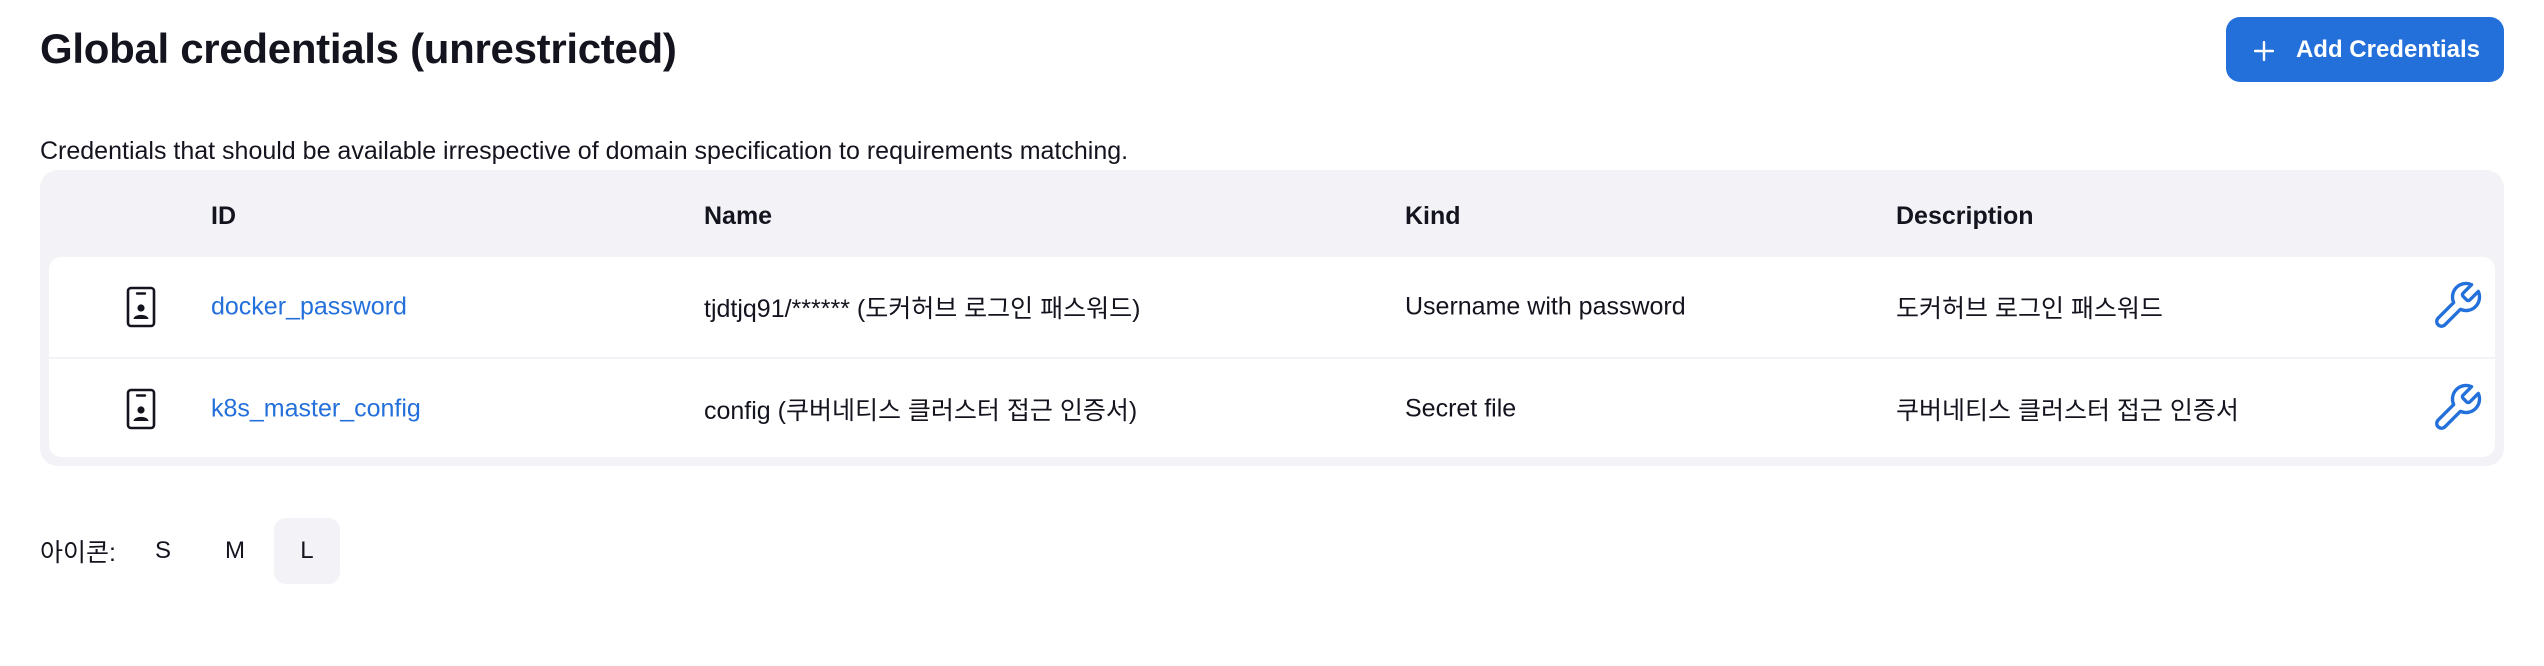  Describe the element at coordinates (78, 553) in the screenshot. I see `icon-size-label: 아이콘:` at that location.